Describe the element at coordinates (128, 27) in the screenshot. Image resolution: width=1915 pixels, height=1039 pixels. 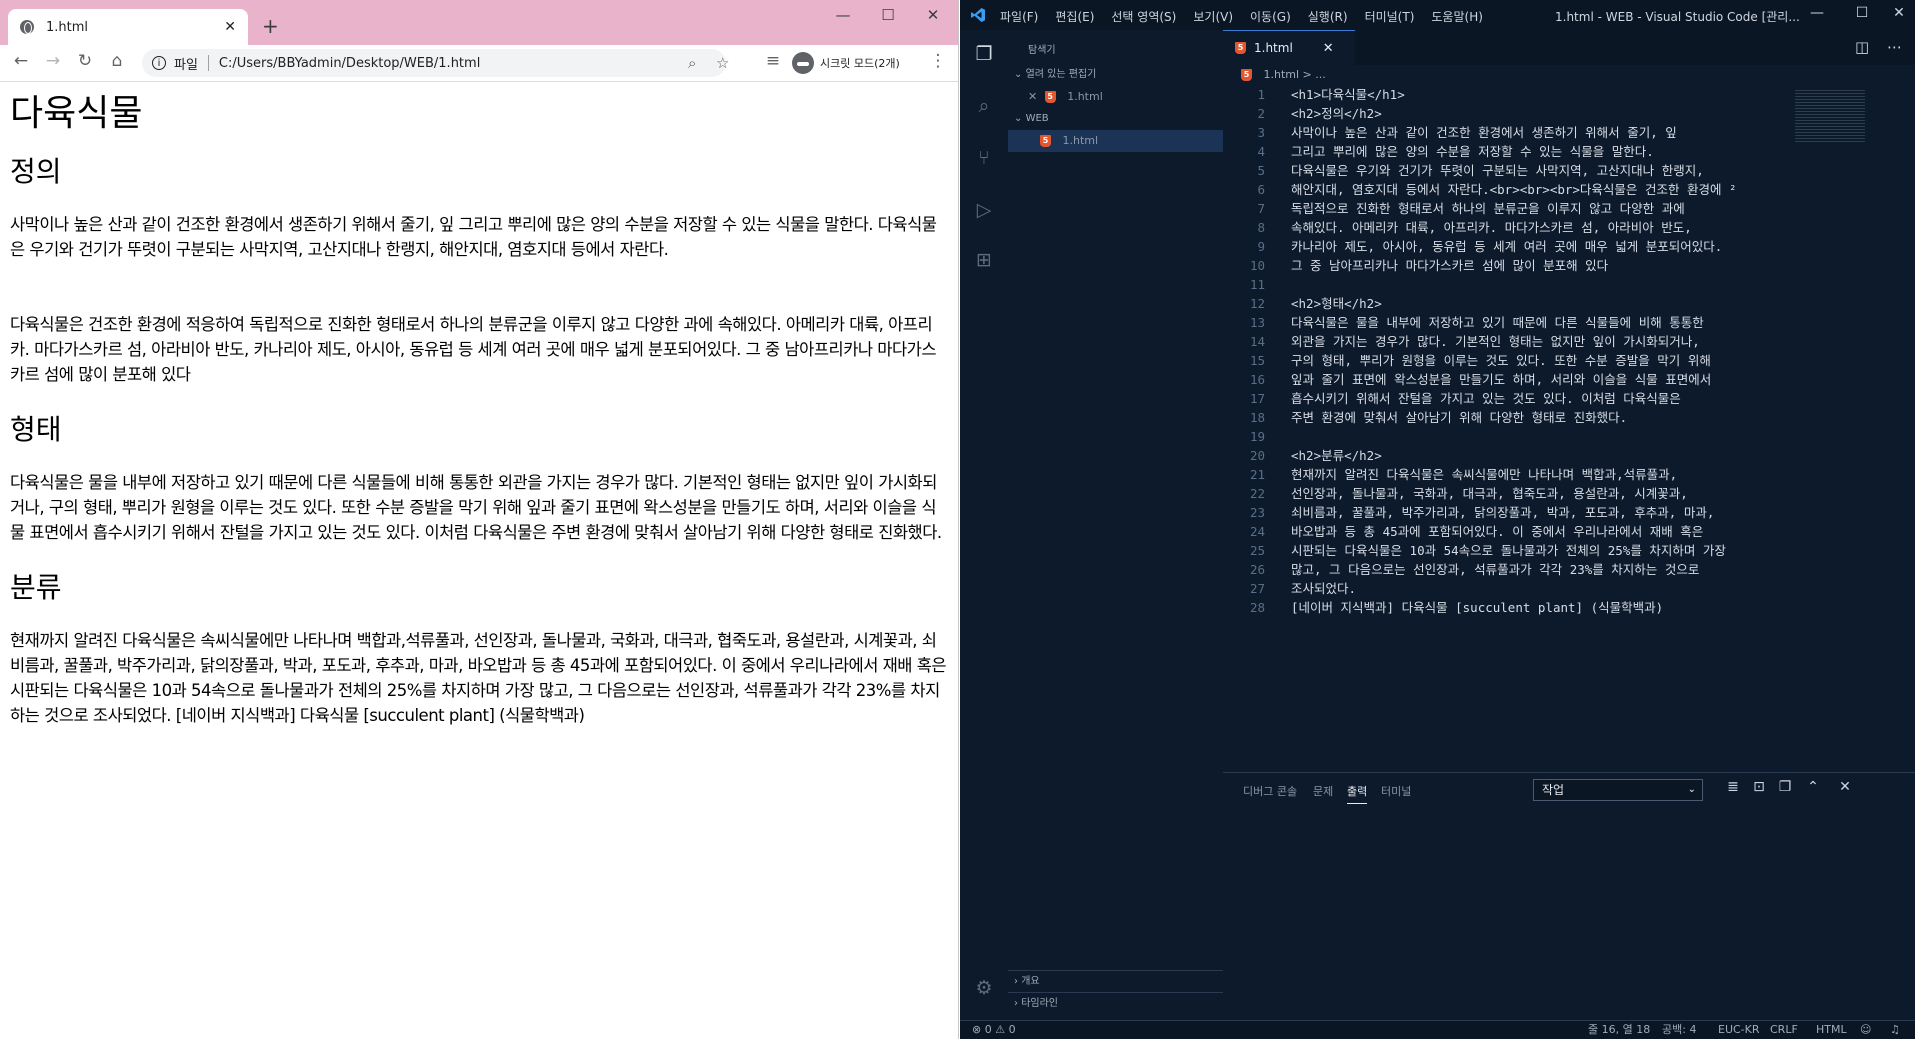
I see `browser-tab: 1.html ✕` at that location.